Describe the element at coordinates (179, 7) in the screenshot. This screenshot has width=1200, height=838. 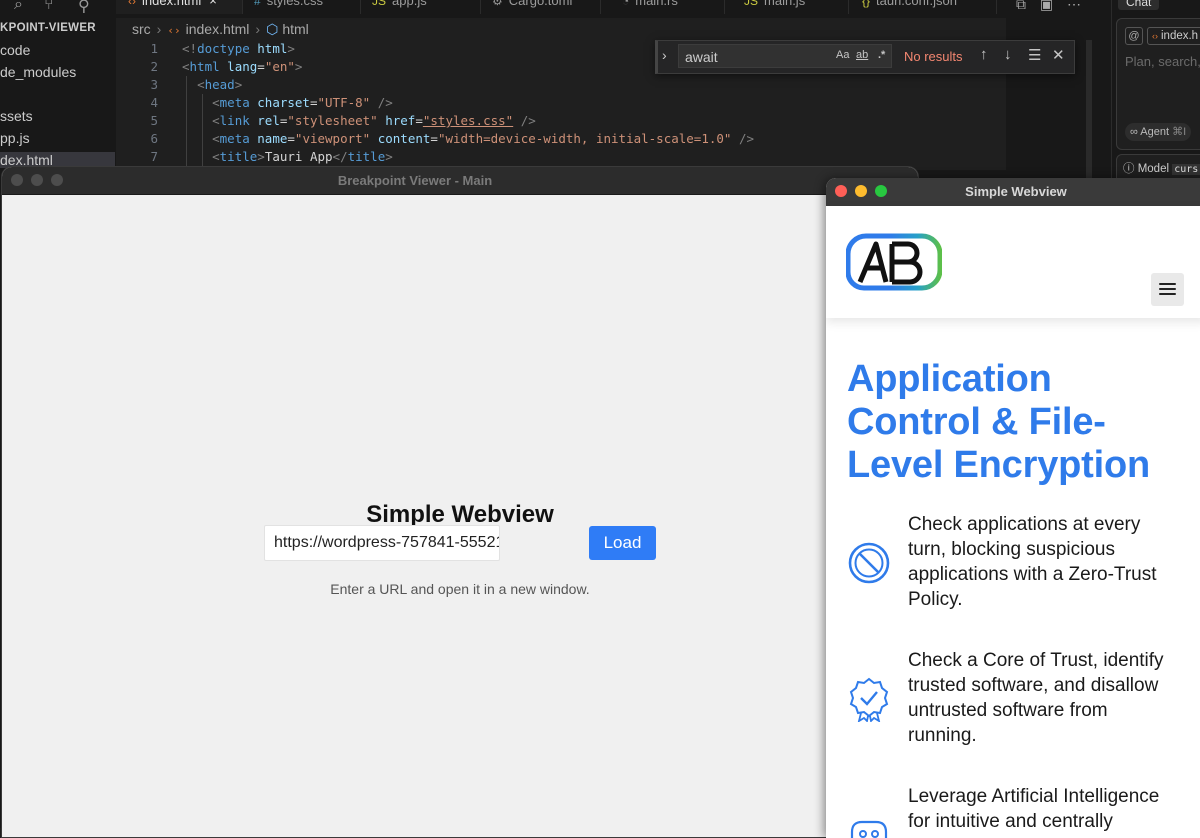
I see `tab-index-html: ‹› index.html ×` at that location.